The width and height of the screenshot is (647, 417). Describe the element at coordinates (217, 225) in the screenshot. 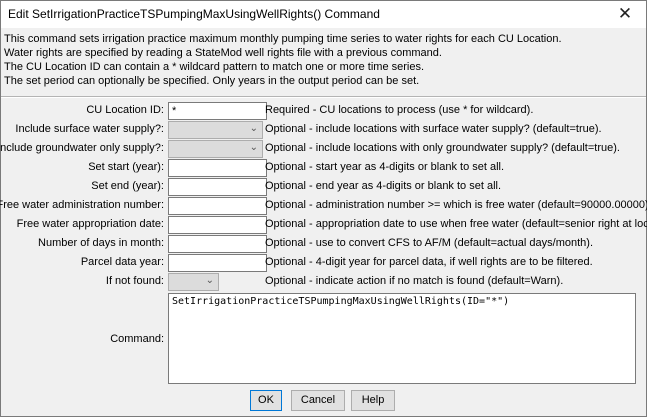

I see `free-date-input` at that location.